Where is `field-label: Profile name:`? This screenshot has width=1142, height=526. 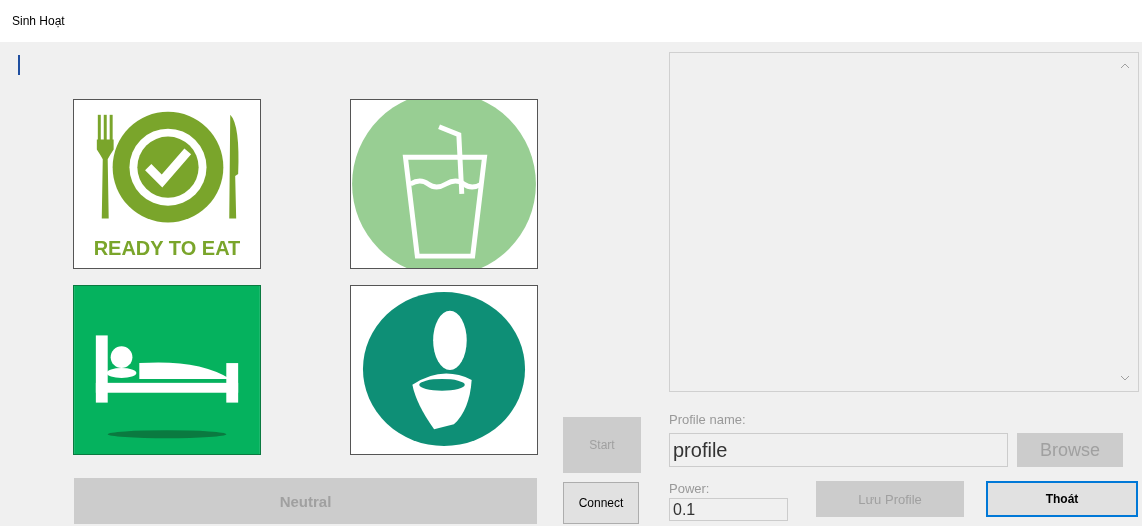
field-label: Profile name: is located at coordinates (708, 419).